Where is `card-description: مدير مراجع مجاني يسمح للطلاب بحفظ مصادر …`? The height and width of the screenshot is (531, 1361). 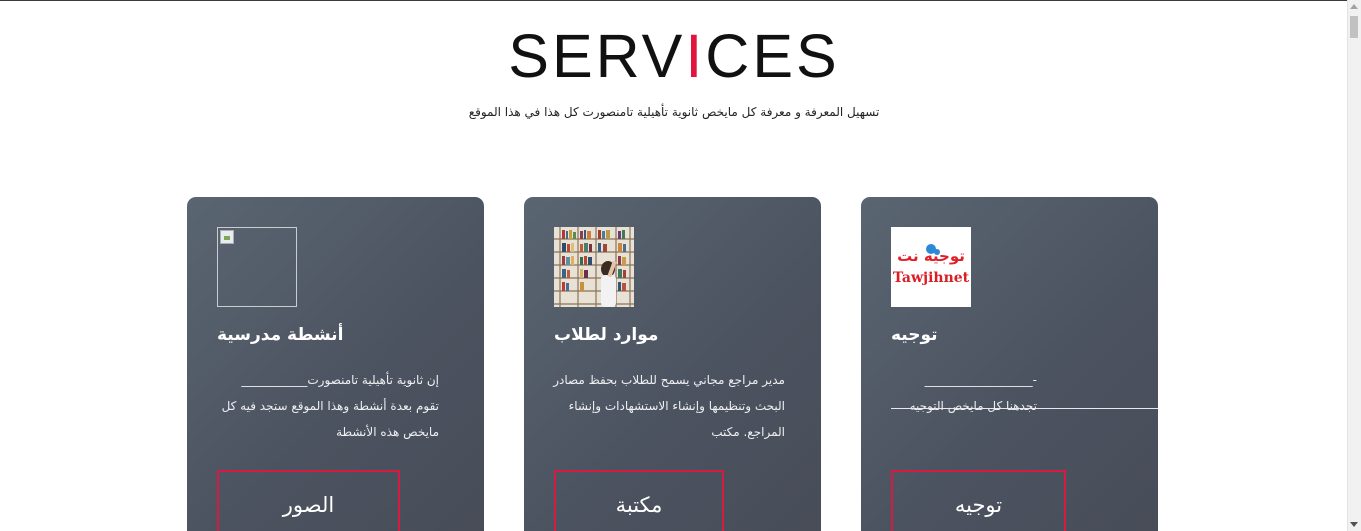
card-description: مدير مراجع مجاني يسمح للطلاب بحفظ مصادر … is located at coordinates (669, 406).